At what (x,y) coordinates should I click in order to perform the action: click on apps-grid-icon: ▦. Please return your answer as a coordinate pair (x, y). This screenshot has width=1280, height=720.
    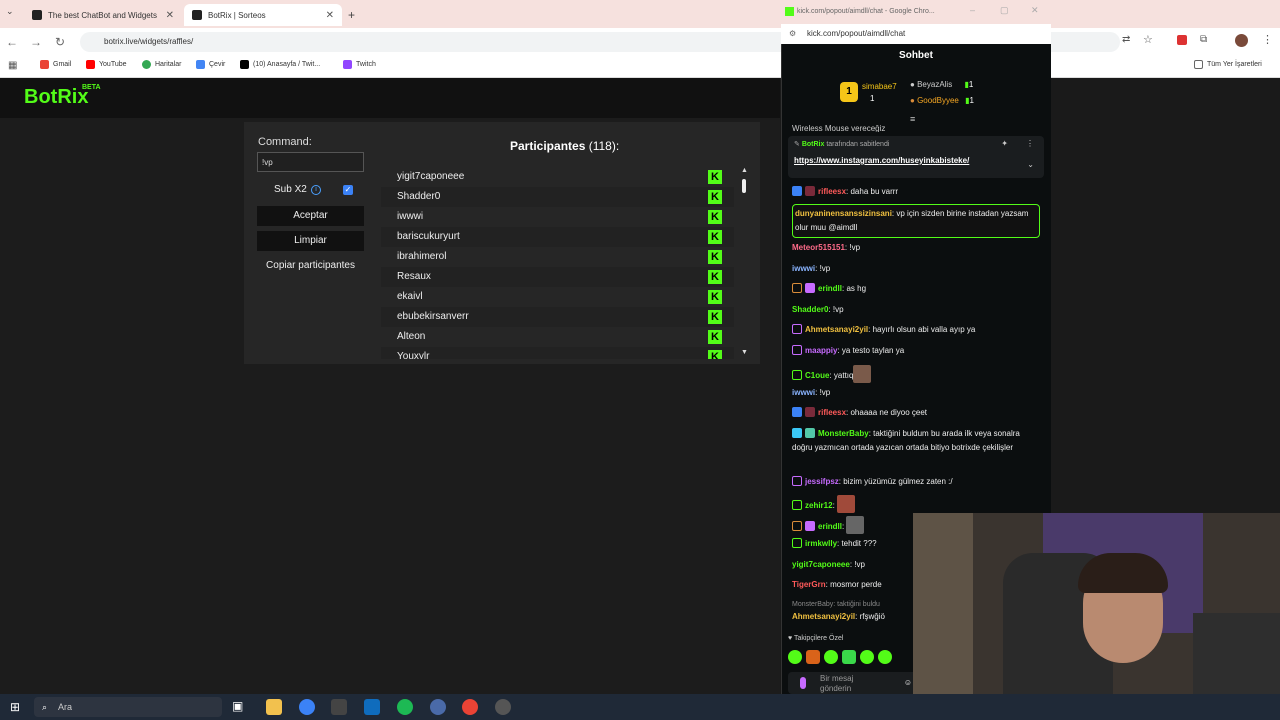
    Looking at the image, I should click on (12, 65).